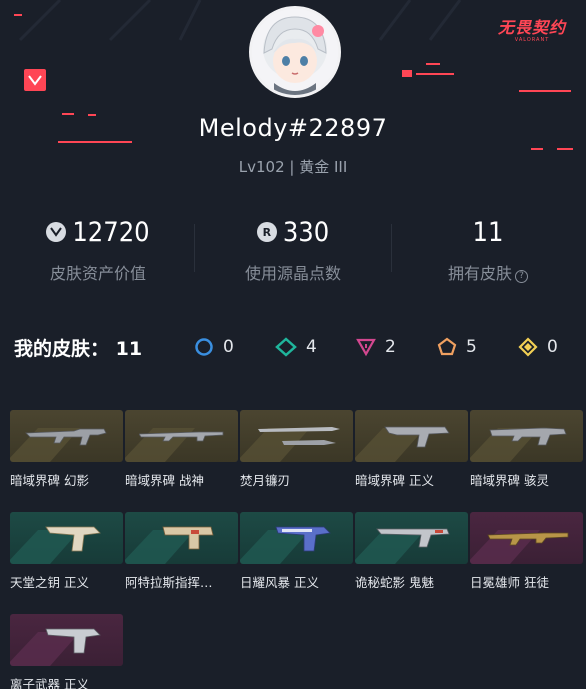  I want to click on skin-name: 日冕雄师 狂徒, so click(509, 582).